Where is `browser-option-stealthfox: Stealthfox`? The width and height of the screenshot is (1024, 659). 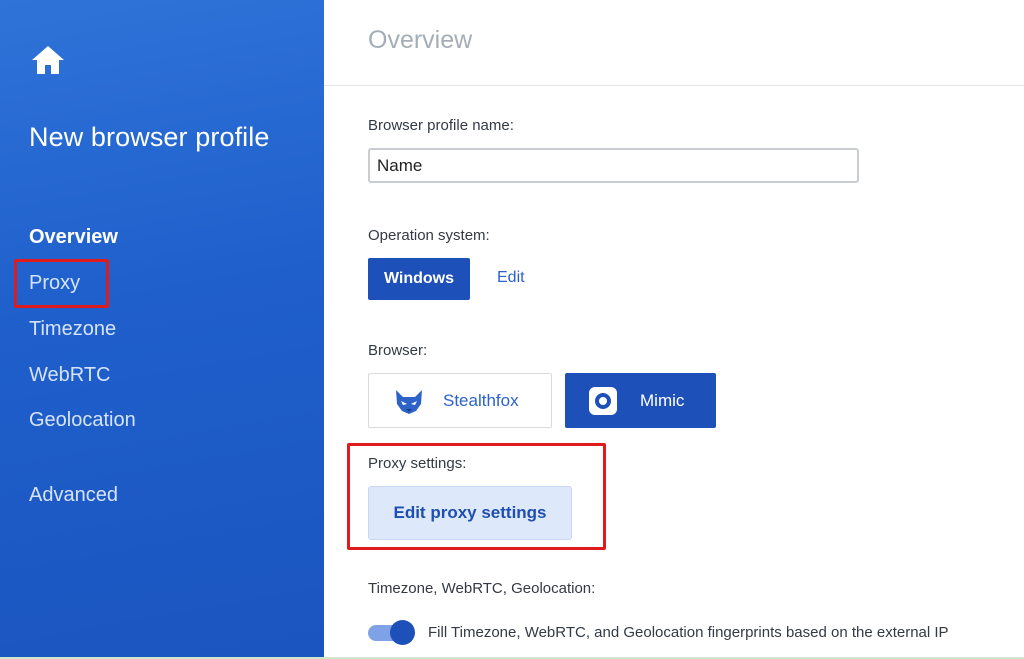
browser-option-stealthfox: Stealthfox is located at coordinates (460, 400).